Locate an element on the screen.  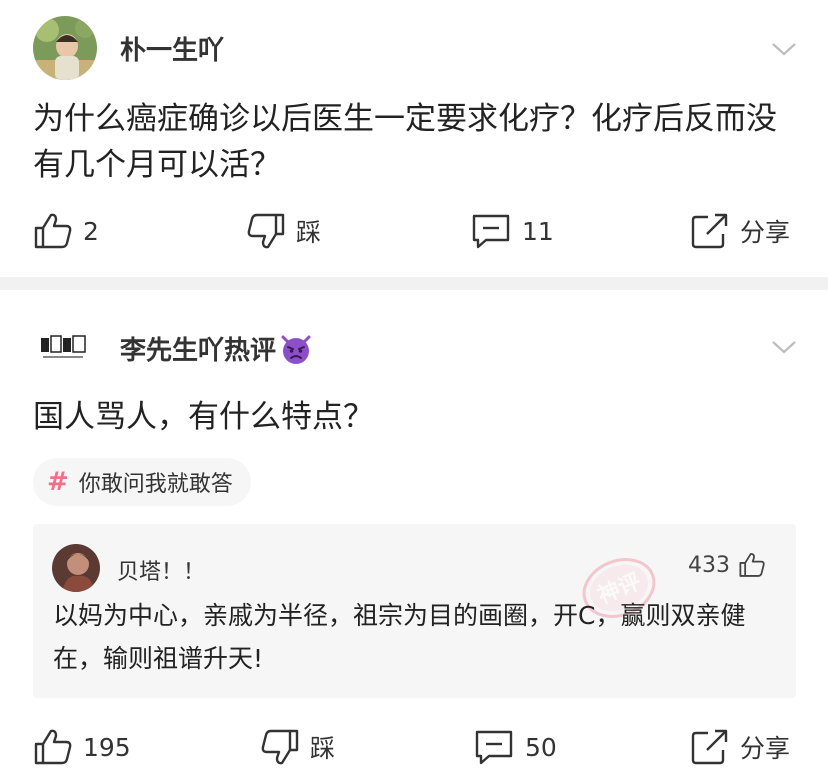
post-content: 为什么癌症确诊以后医生一定要求化疗？化疗后反而没有几个月可以活？ is located at coordinates (418, 142).